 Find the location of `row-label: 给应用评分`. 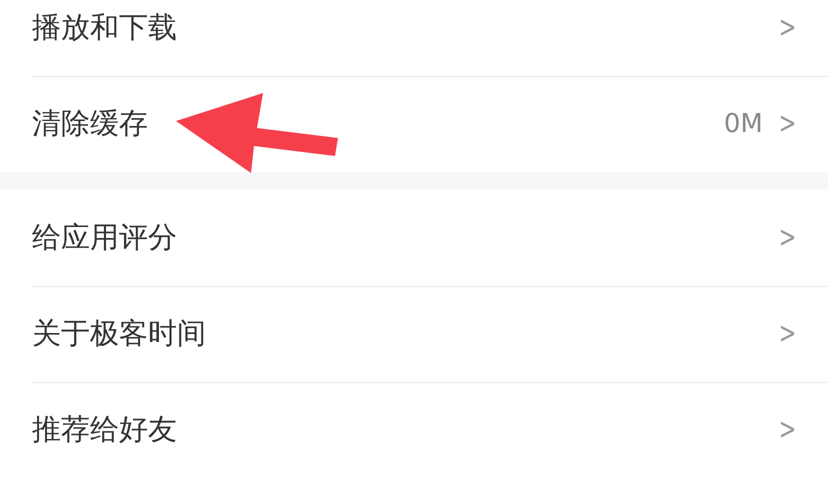

row-label: 给应用评分 is located at coordinates (104, 237).